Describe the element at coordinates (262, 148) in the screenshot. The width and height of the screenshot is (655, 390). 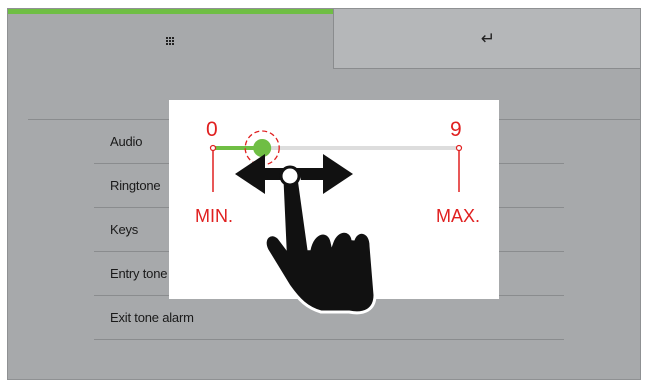
I see `slider-thumb` at that location.